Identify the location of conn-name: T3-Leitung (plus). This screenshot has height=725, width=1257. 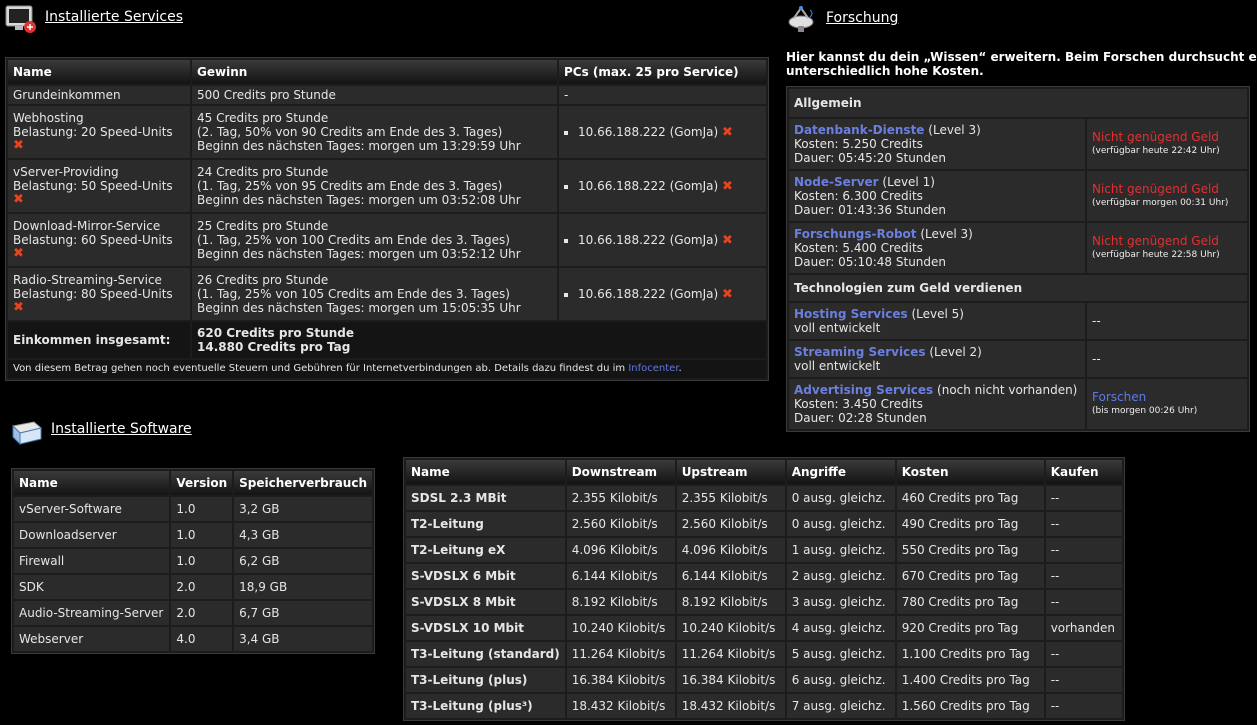
(485, 680).